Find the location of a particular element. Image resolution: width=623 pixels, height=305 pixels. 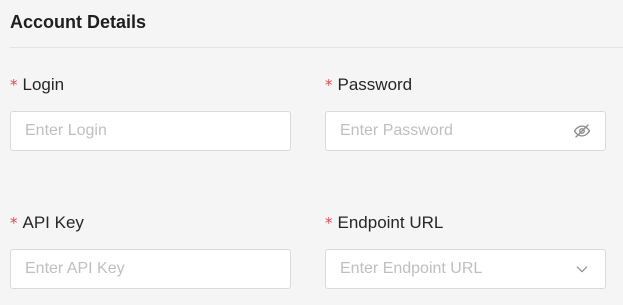

password-input-wrapper is located at coordinates (465, 131).